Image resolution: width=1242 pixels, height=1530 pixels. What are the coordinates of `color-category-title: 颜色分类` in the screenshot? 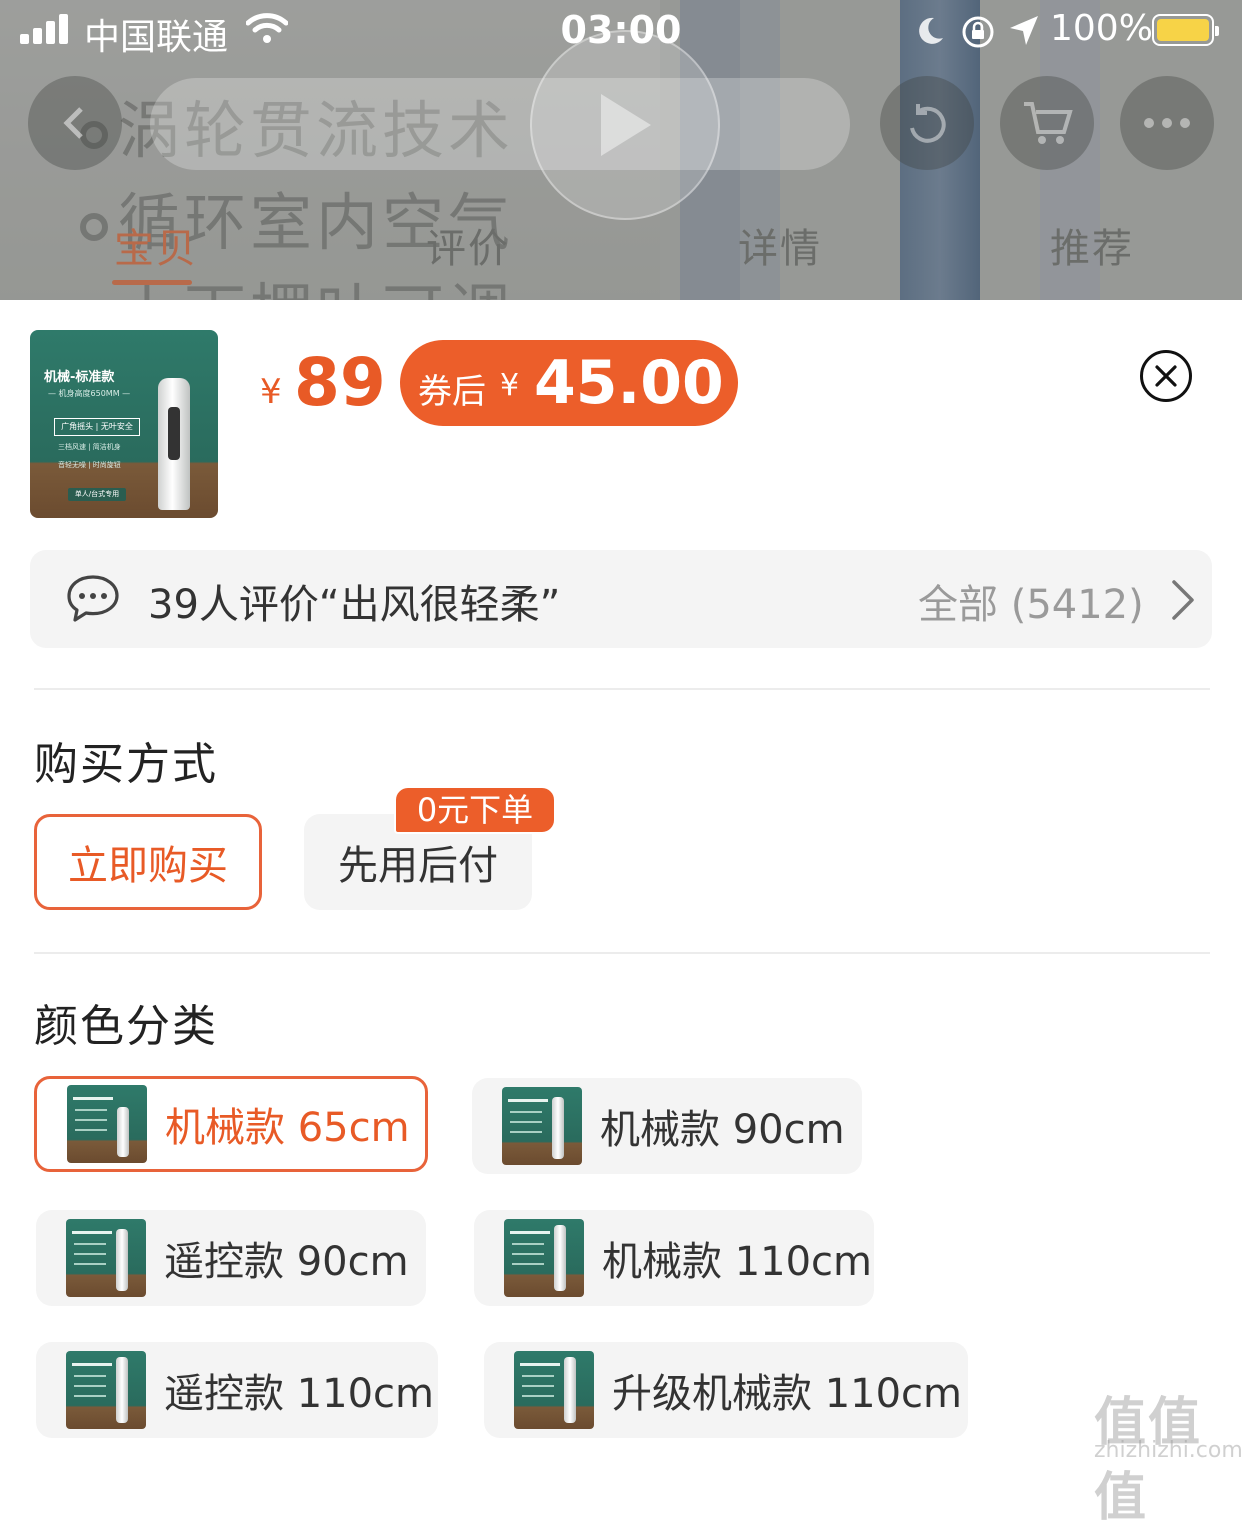 It's located at (126, 1026).